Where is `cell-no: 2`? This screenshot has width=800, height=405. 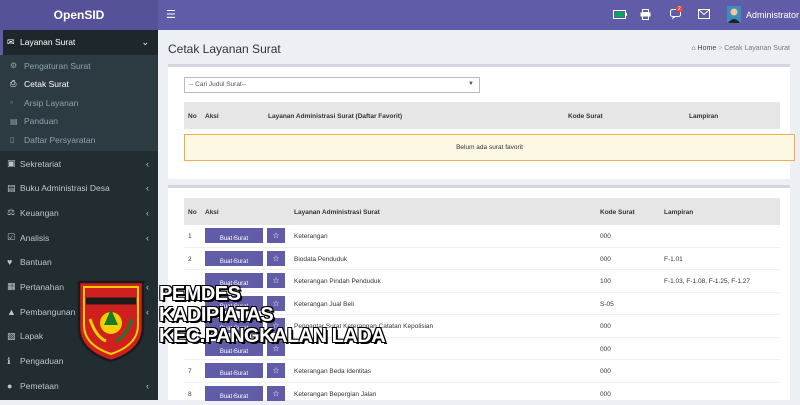
cell-no: 2 is located at coordinates (190, 259).